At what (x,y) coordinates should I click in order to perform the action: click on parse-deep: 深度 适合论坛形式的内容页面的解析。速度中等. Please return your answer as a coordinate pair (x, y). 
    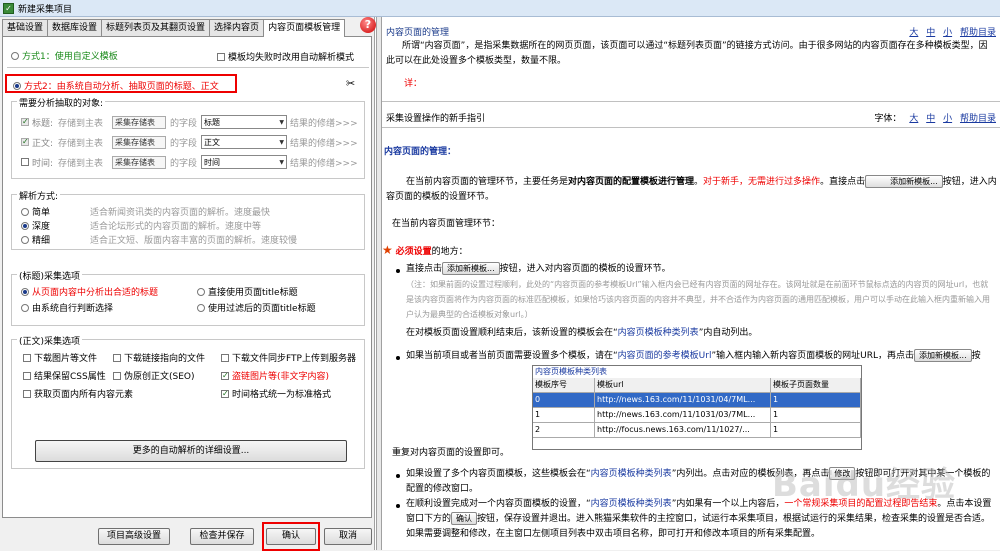
    Looking at the image, I should click on (141, 225).